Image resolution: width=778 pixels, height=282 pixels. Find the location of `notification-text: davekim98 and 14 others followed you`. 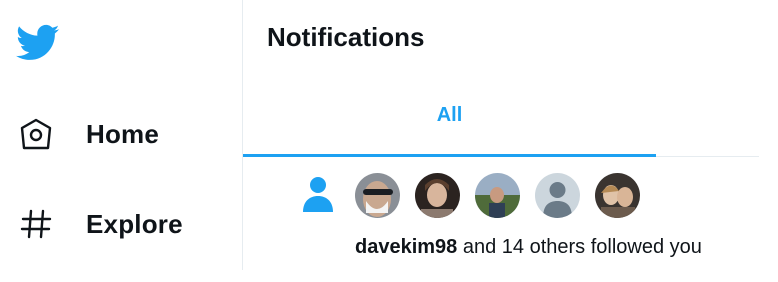

notification-text: davekim98 and 14 others followed you is located at coordinates (528, 247).